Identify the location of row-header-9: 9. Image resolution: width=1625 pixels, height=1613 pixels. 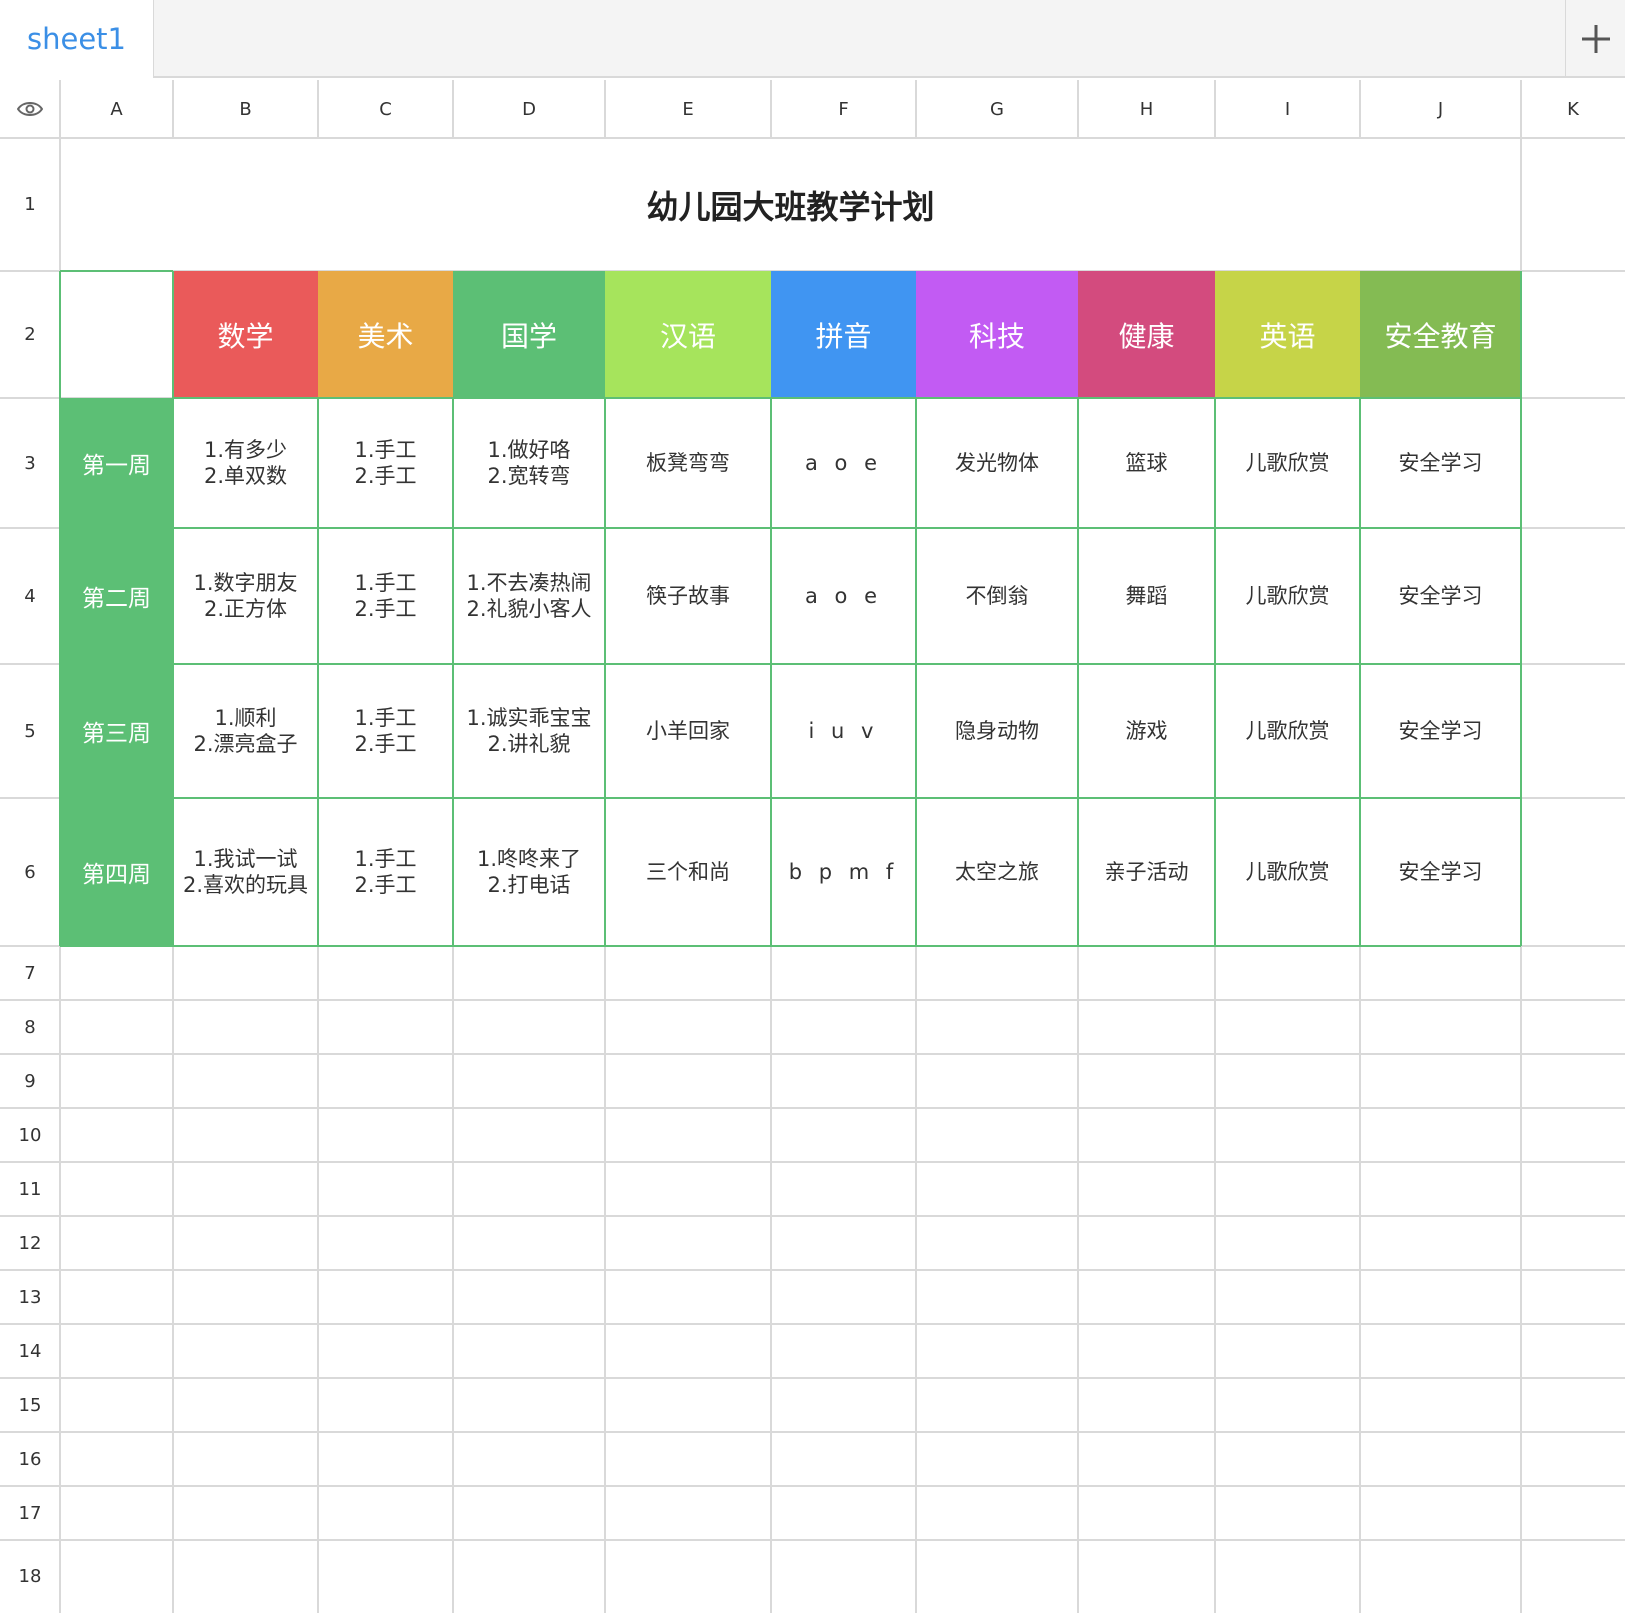
(30, 1081).